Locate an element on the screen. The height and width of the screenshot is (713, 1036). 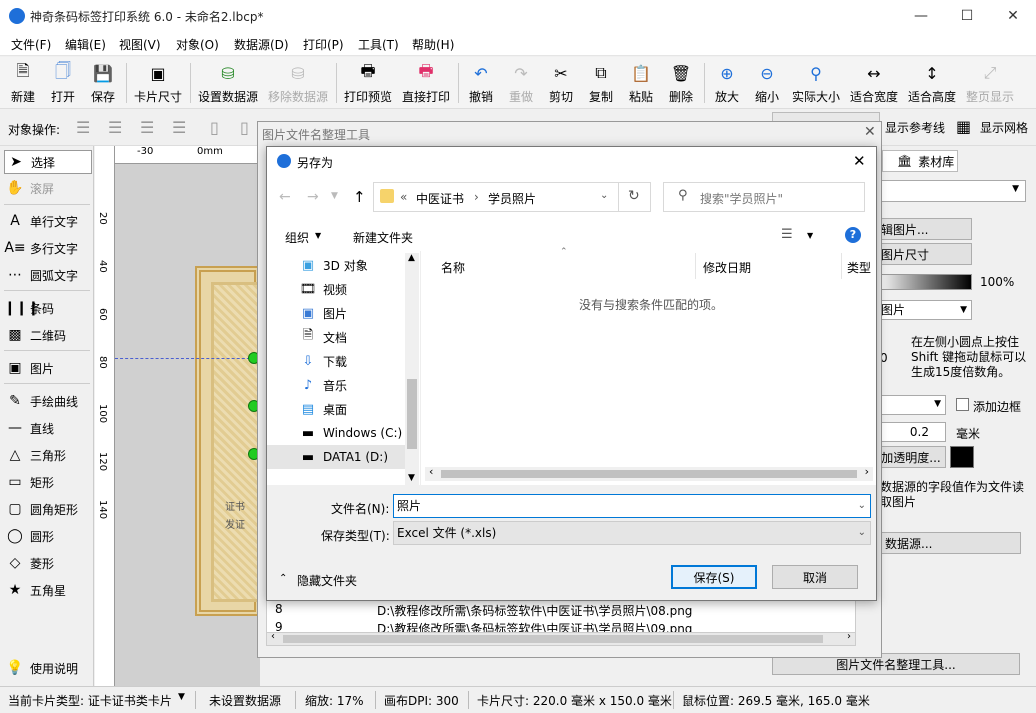
remove-datasource-button: ⛁ 移除数据源 is located at coordinates (298, 83).